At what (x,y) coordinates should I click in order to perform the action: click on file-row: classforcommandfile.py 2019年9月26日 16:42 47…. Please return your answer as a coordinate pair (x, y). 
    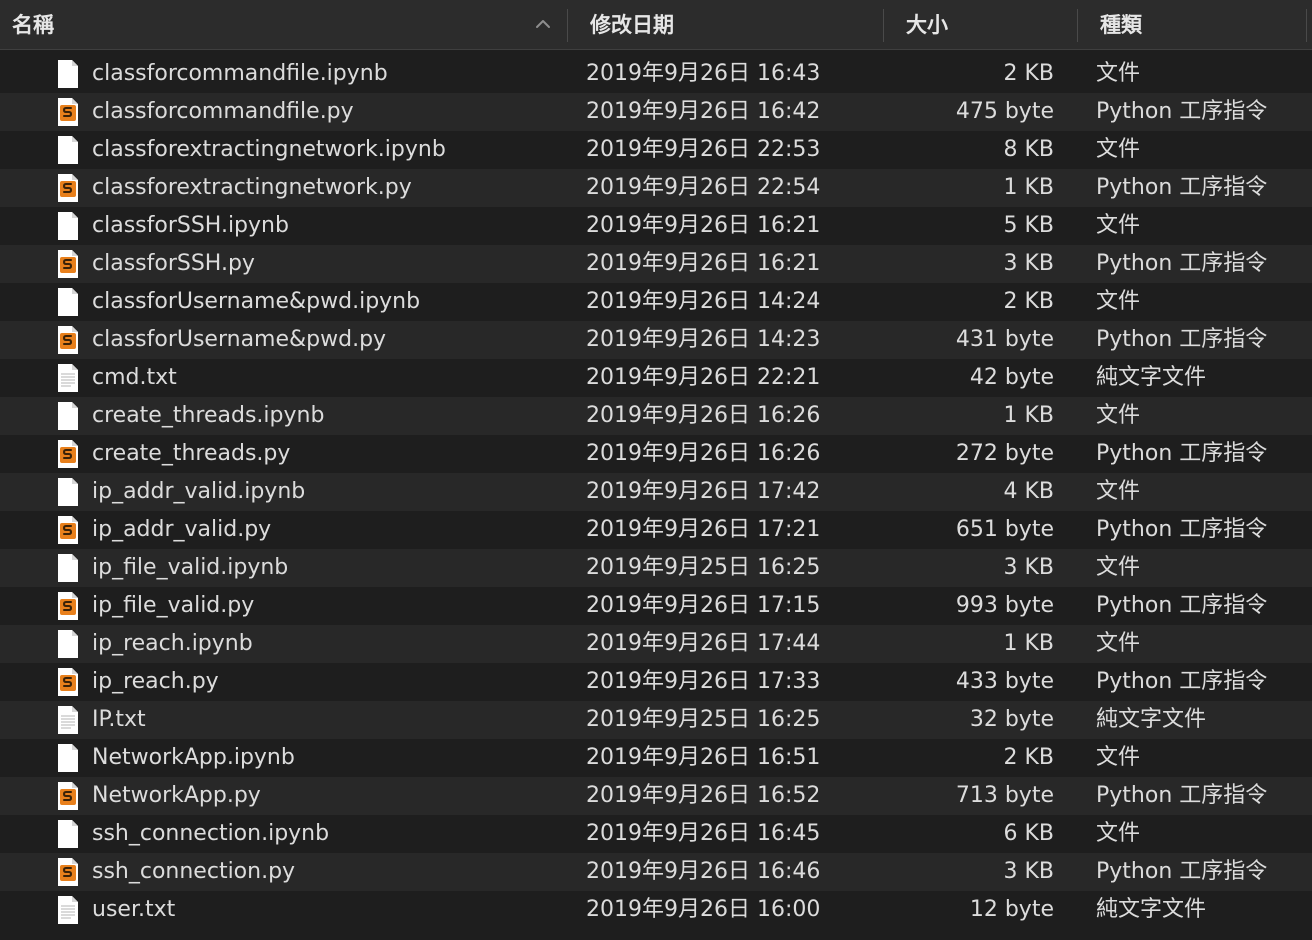
    Looking at the image, I should click on (656, 112).